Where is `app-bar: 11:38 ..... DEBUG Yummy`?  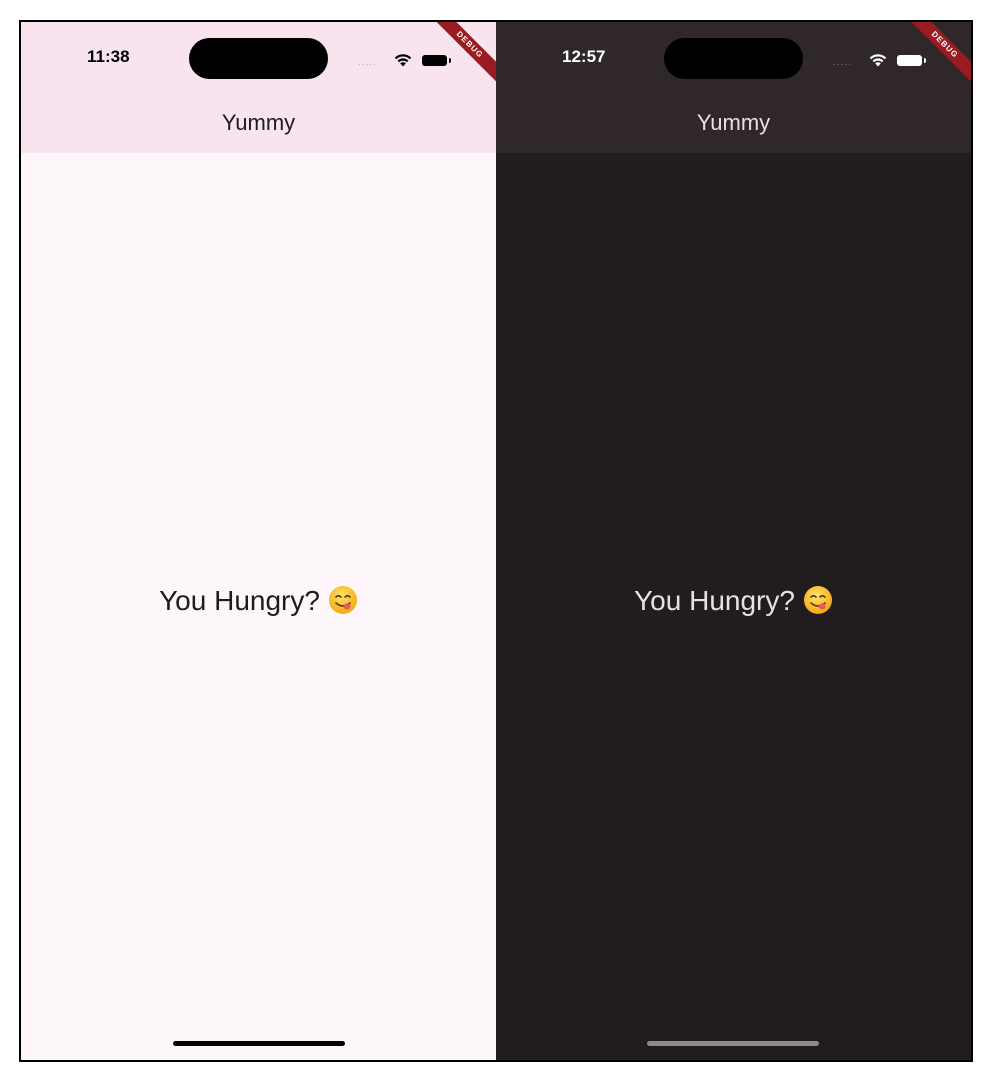 app-bar: 11:38 ..... DEBUG Yummy is located at coordinates (258, 87).